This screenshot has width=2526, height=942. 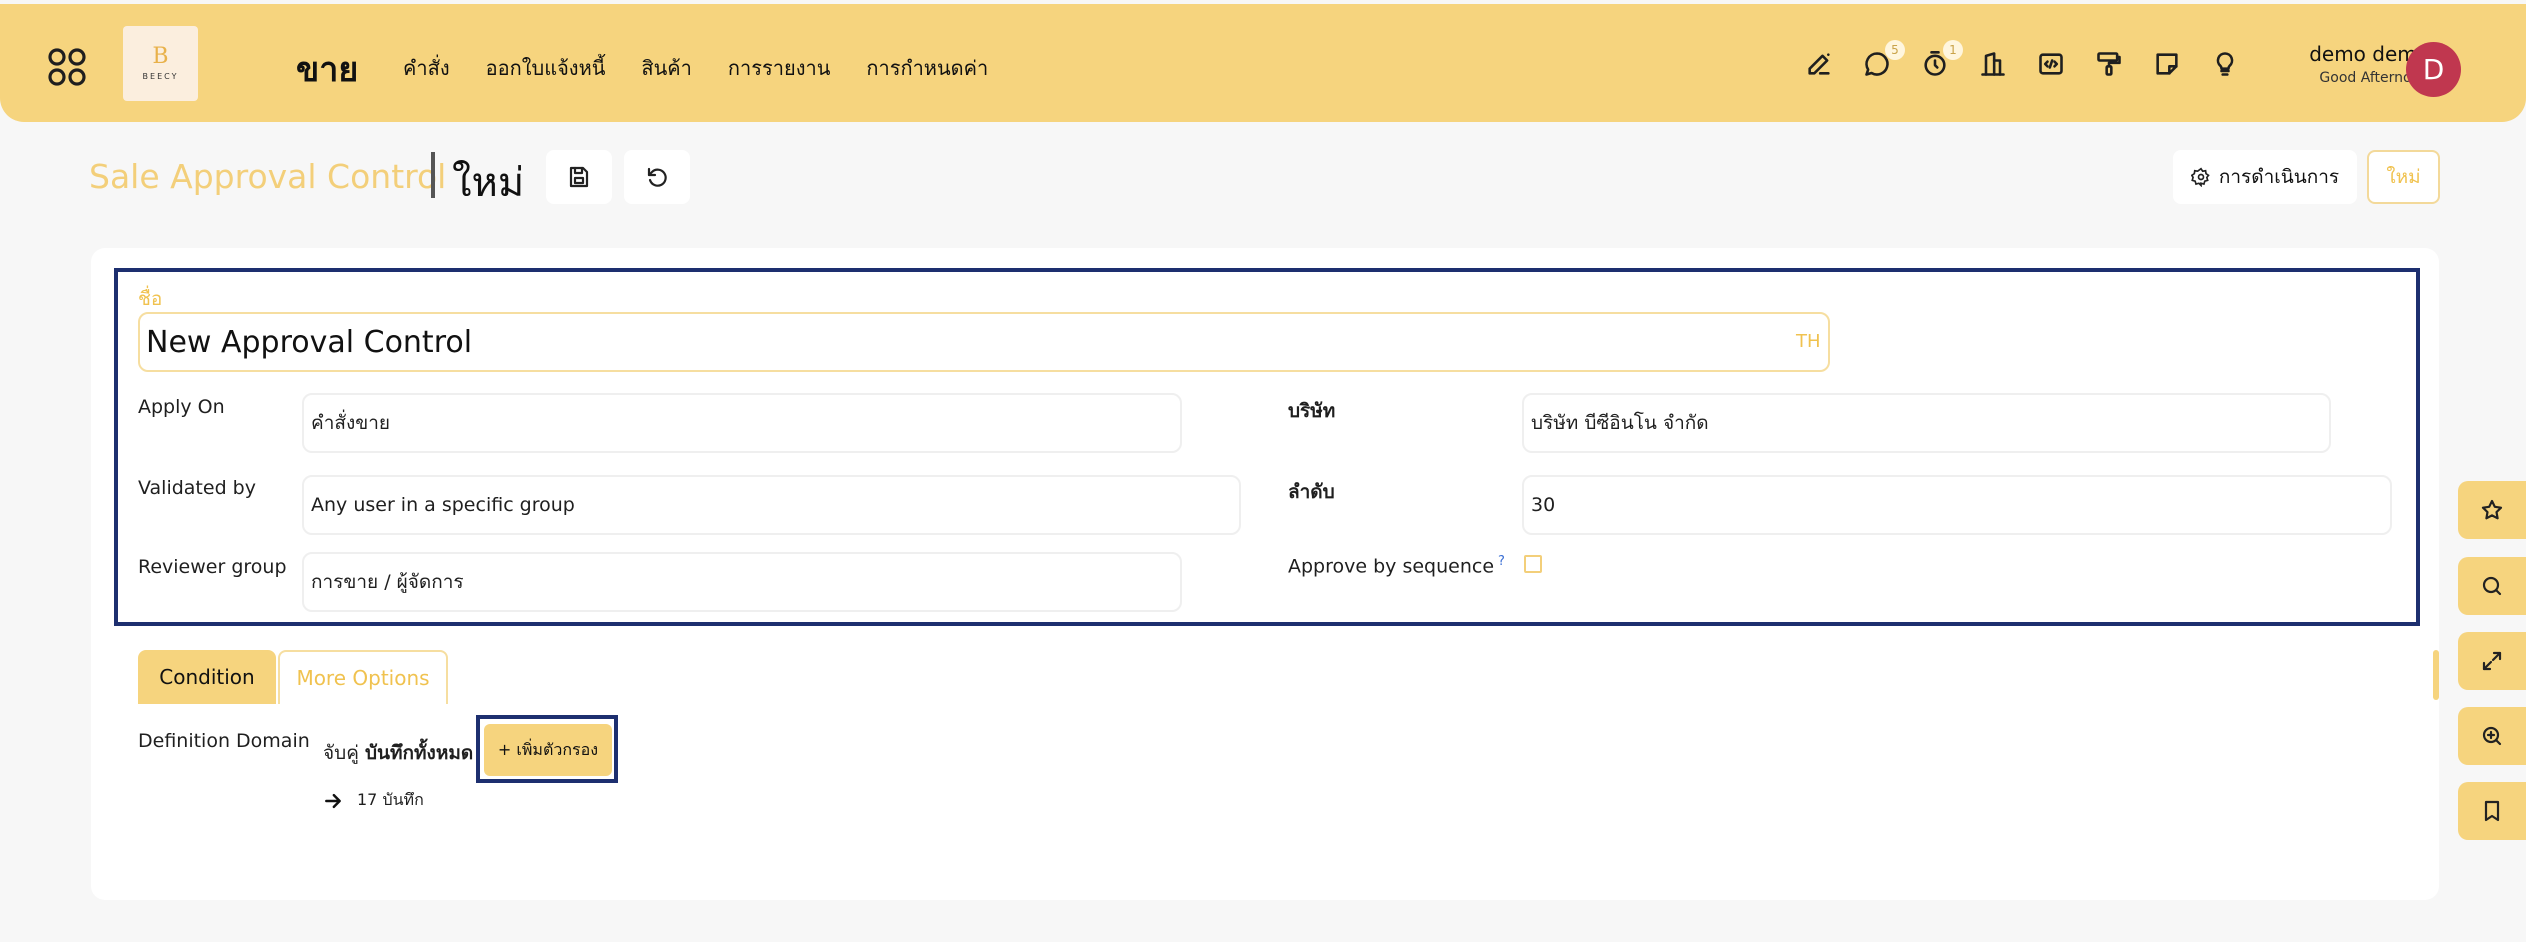 What do you see at coordinates (488, 183) in the screenshot?
I see `breadcrumb-current: ใหม่` at bounding box center [488, 183].